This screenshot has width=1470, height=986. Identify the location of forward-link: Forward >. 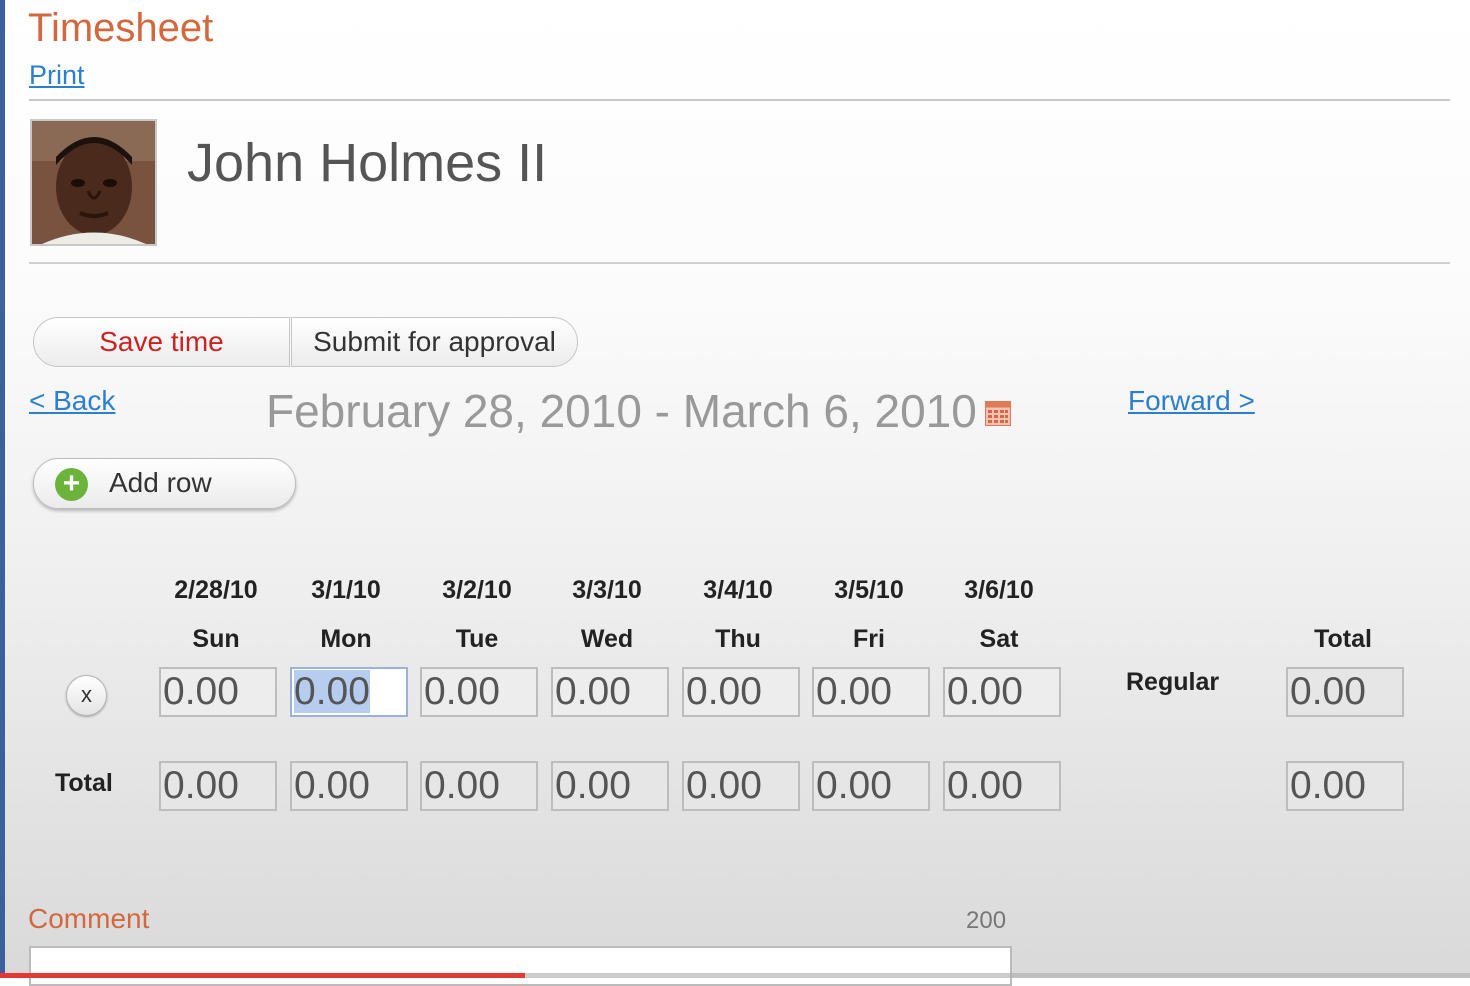
(1191, 401).